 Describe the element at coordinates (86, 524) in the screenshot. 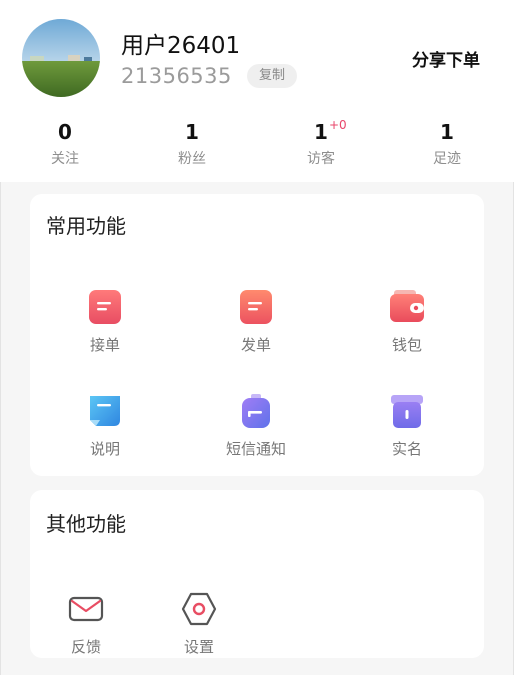

I see `section-title: 其他功能` at that location.